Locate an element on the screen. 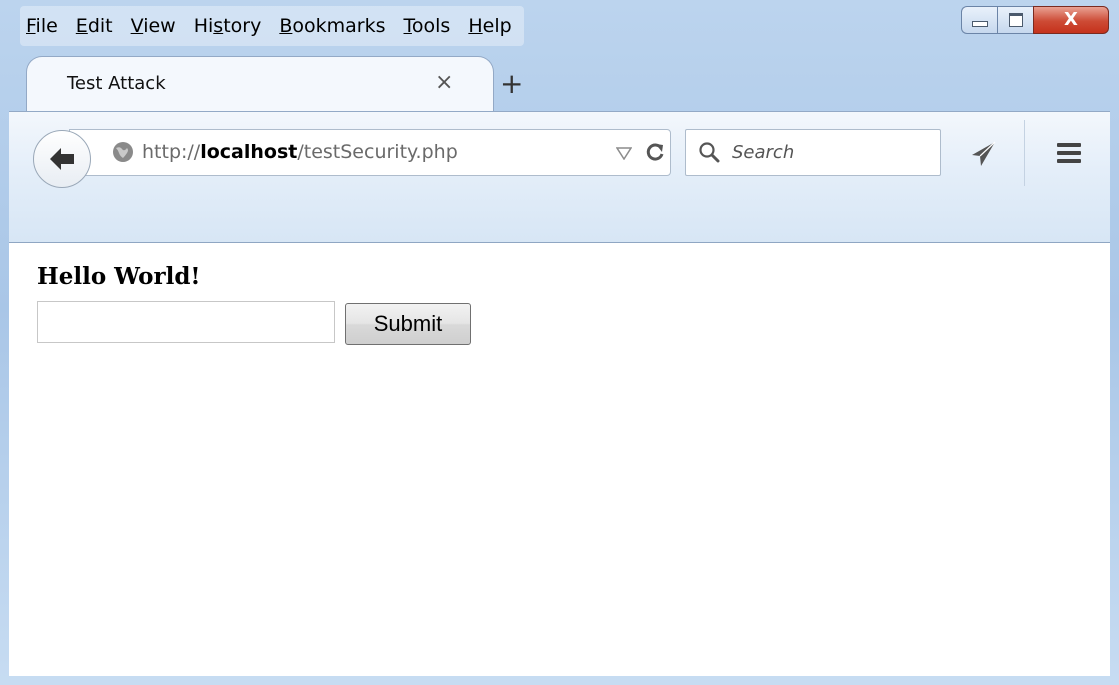 This screenshot has height=685, width=1119. window-controls: X is located at coordinates (1035, 21).